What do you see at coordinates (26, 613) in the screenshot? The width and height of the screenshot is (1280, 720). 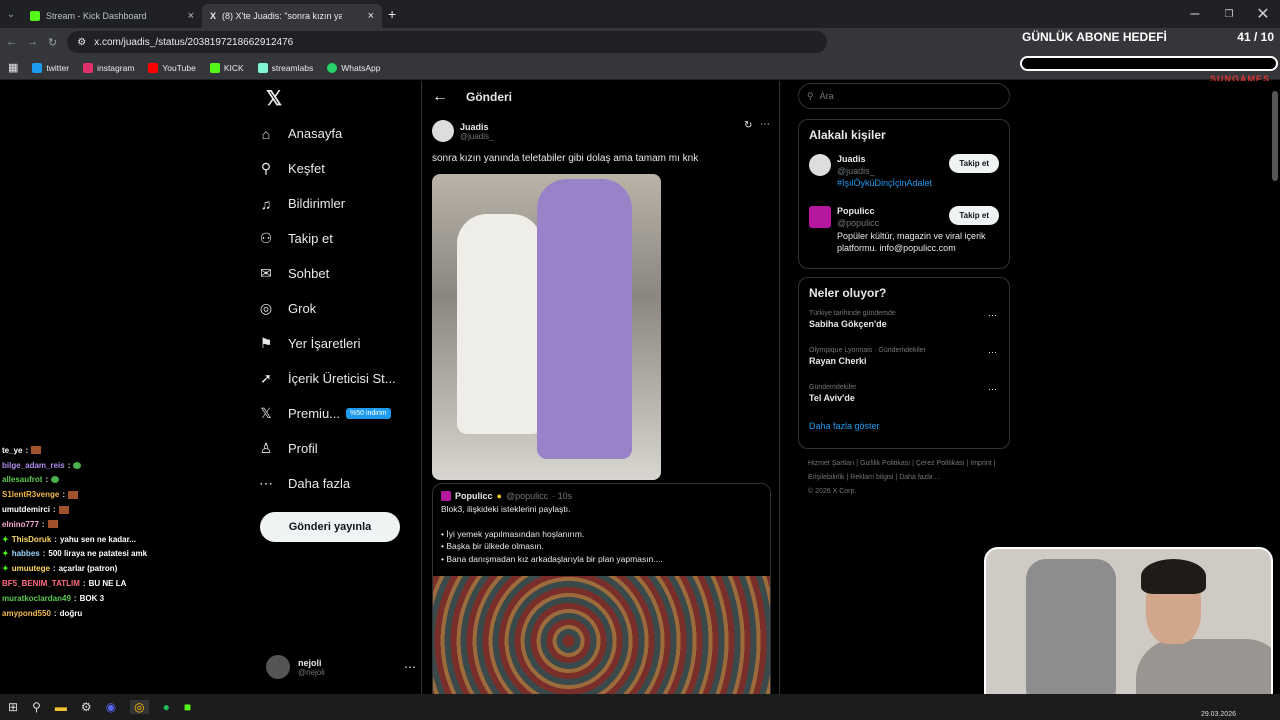 I see `chat-username: amypond550` at bounding box center [26, 613].